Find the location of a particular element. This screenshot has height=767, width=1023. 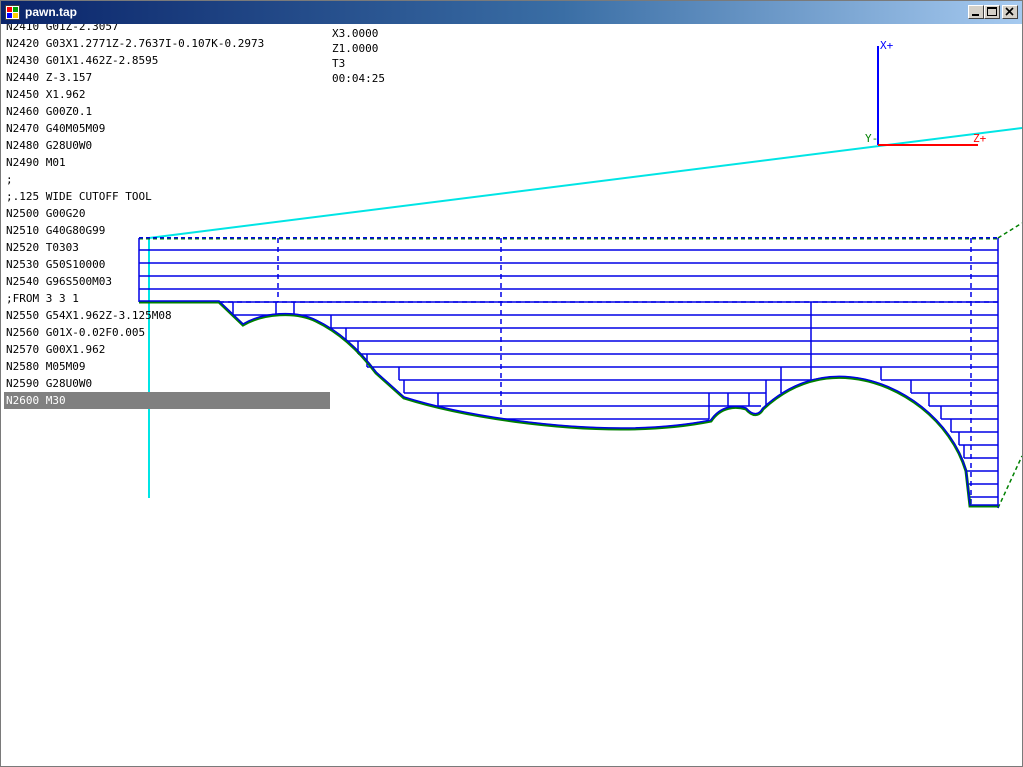

code-line: N2430 G01X1.462Z-2.8595 is located at coordinates (168, 60).